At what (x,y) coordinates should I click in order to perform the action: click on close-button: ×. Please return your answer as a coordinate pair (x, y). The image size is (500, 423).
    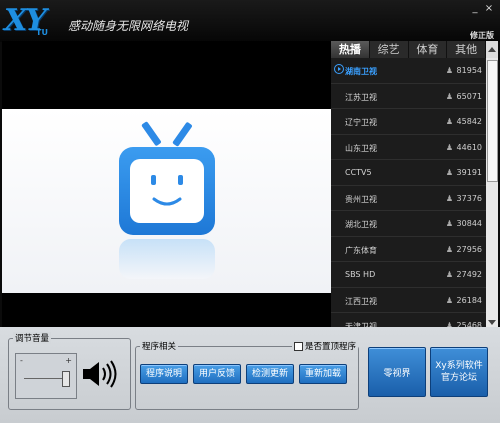
    Looking at the image, I should click on (489, 9).